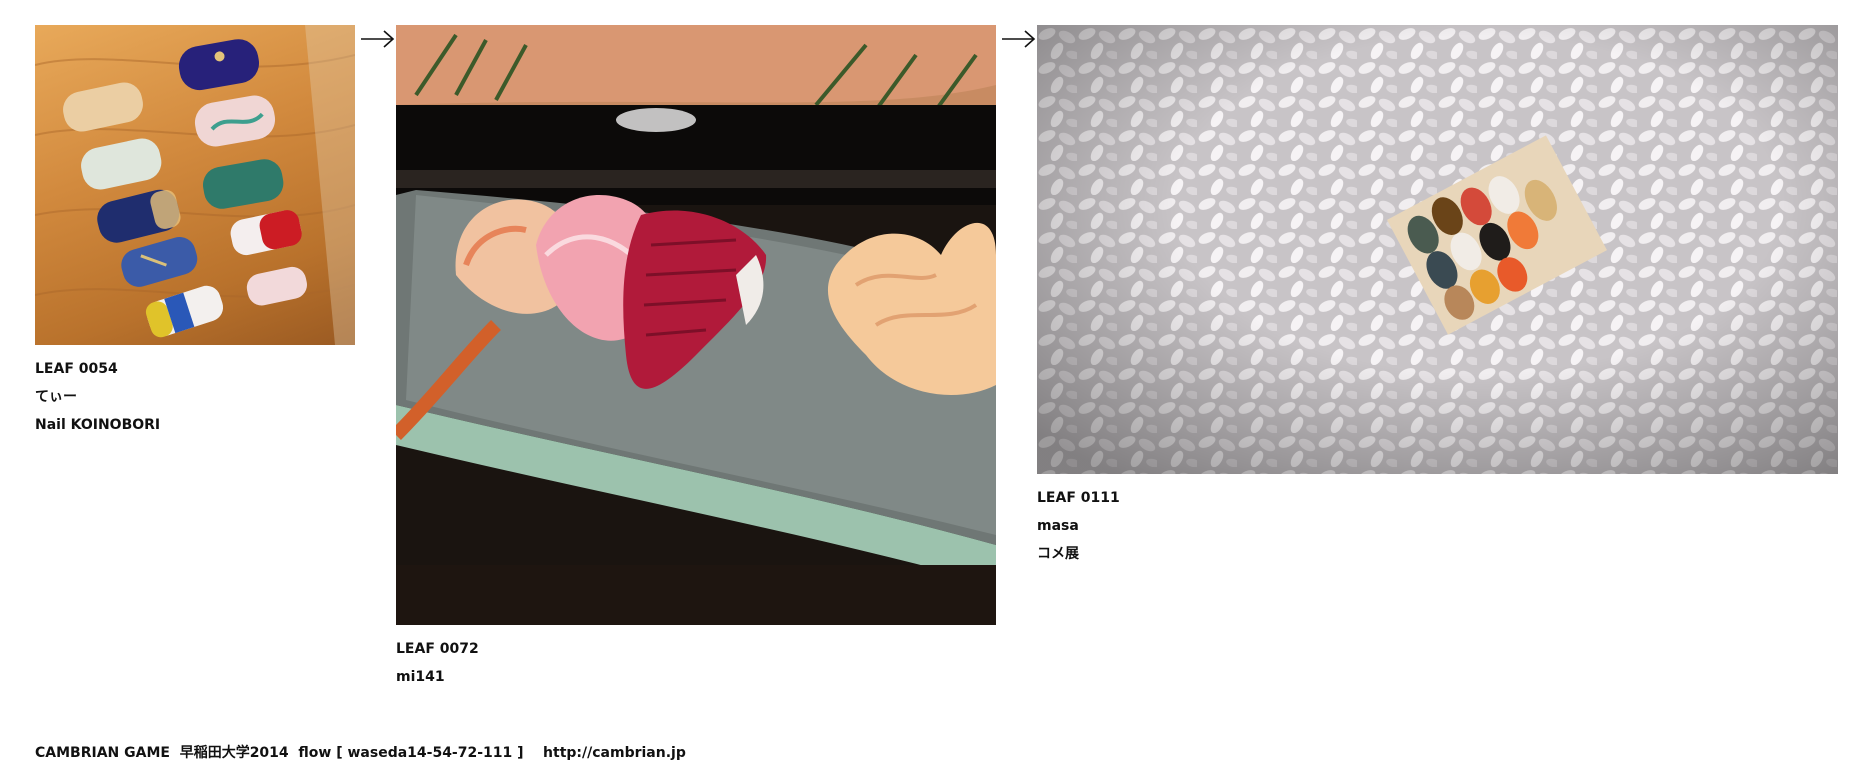 The height and width of the screenshot is (779, 1873). I want to click on leaf-title: Nail KOINOBORI, so click(98, 425).